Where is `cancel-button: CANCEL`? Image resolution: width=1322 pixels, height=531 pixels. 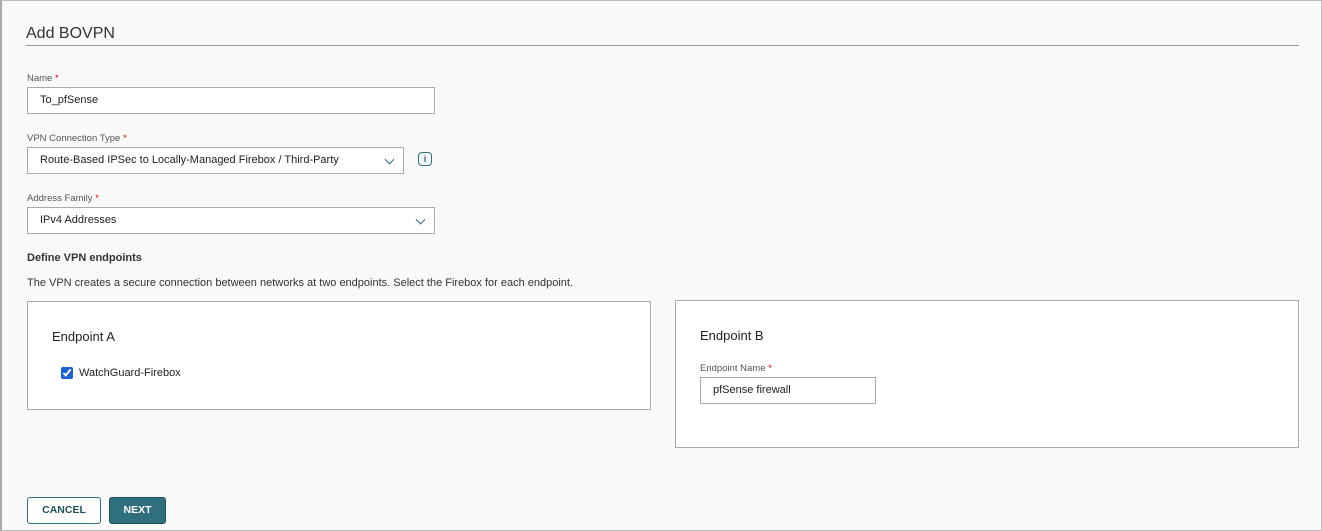
cancel-button: CANCEL is located at coordinates (64, 510).